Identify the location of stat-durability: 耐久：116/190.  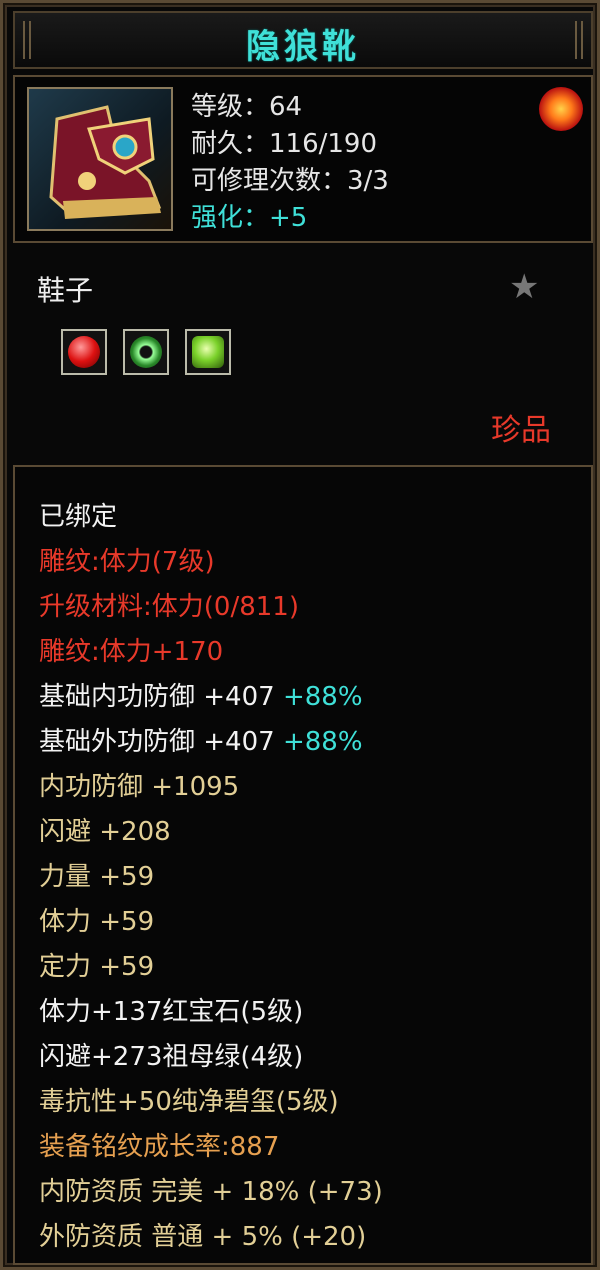
(284, 144).